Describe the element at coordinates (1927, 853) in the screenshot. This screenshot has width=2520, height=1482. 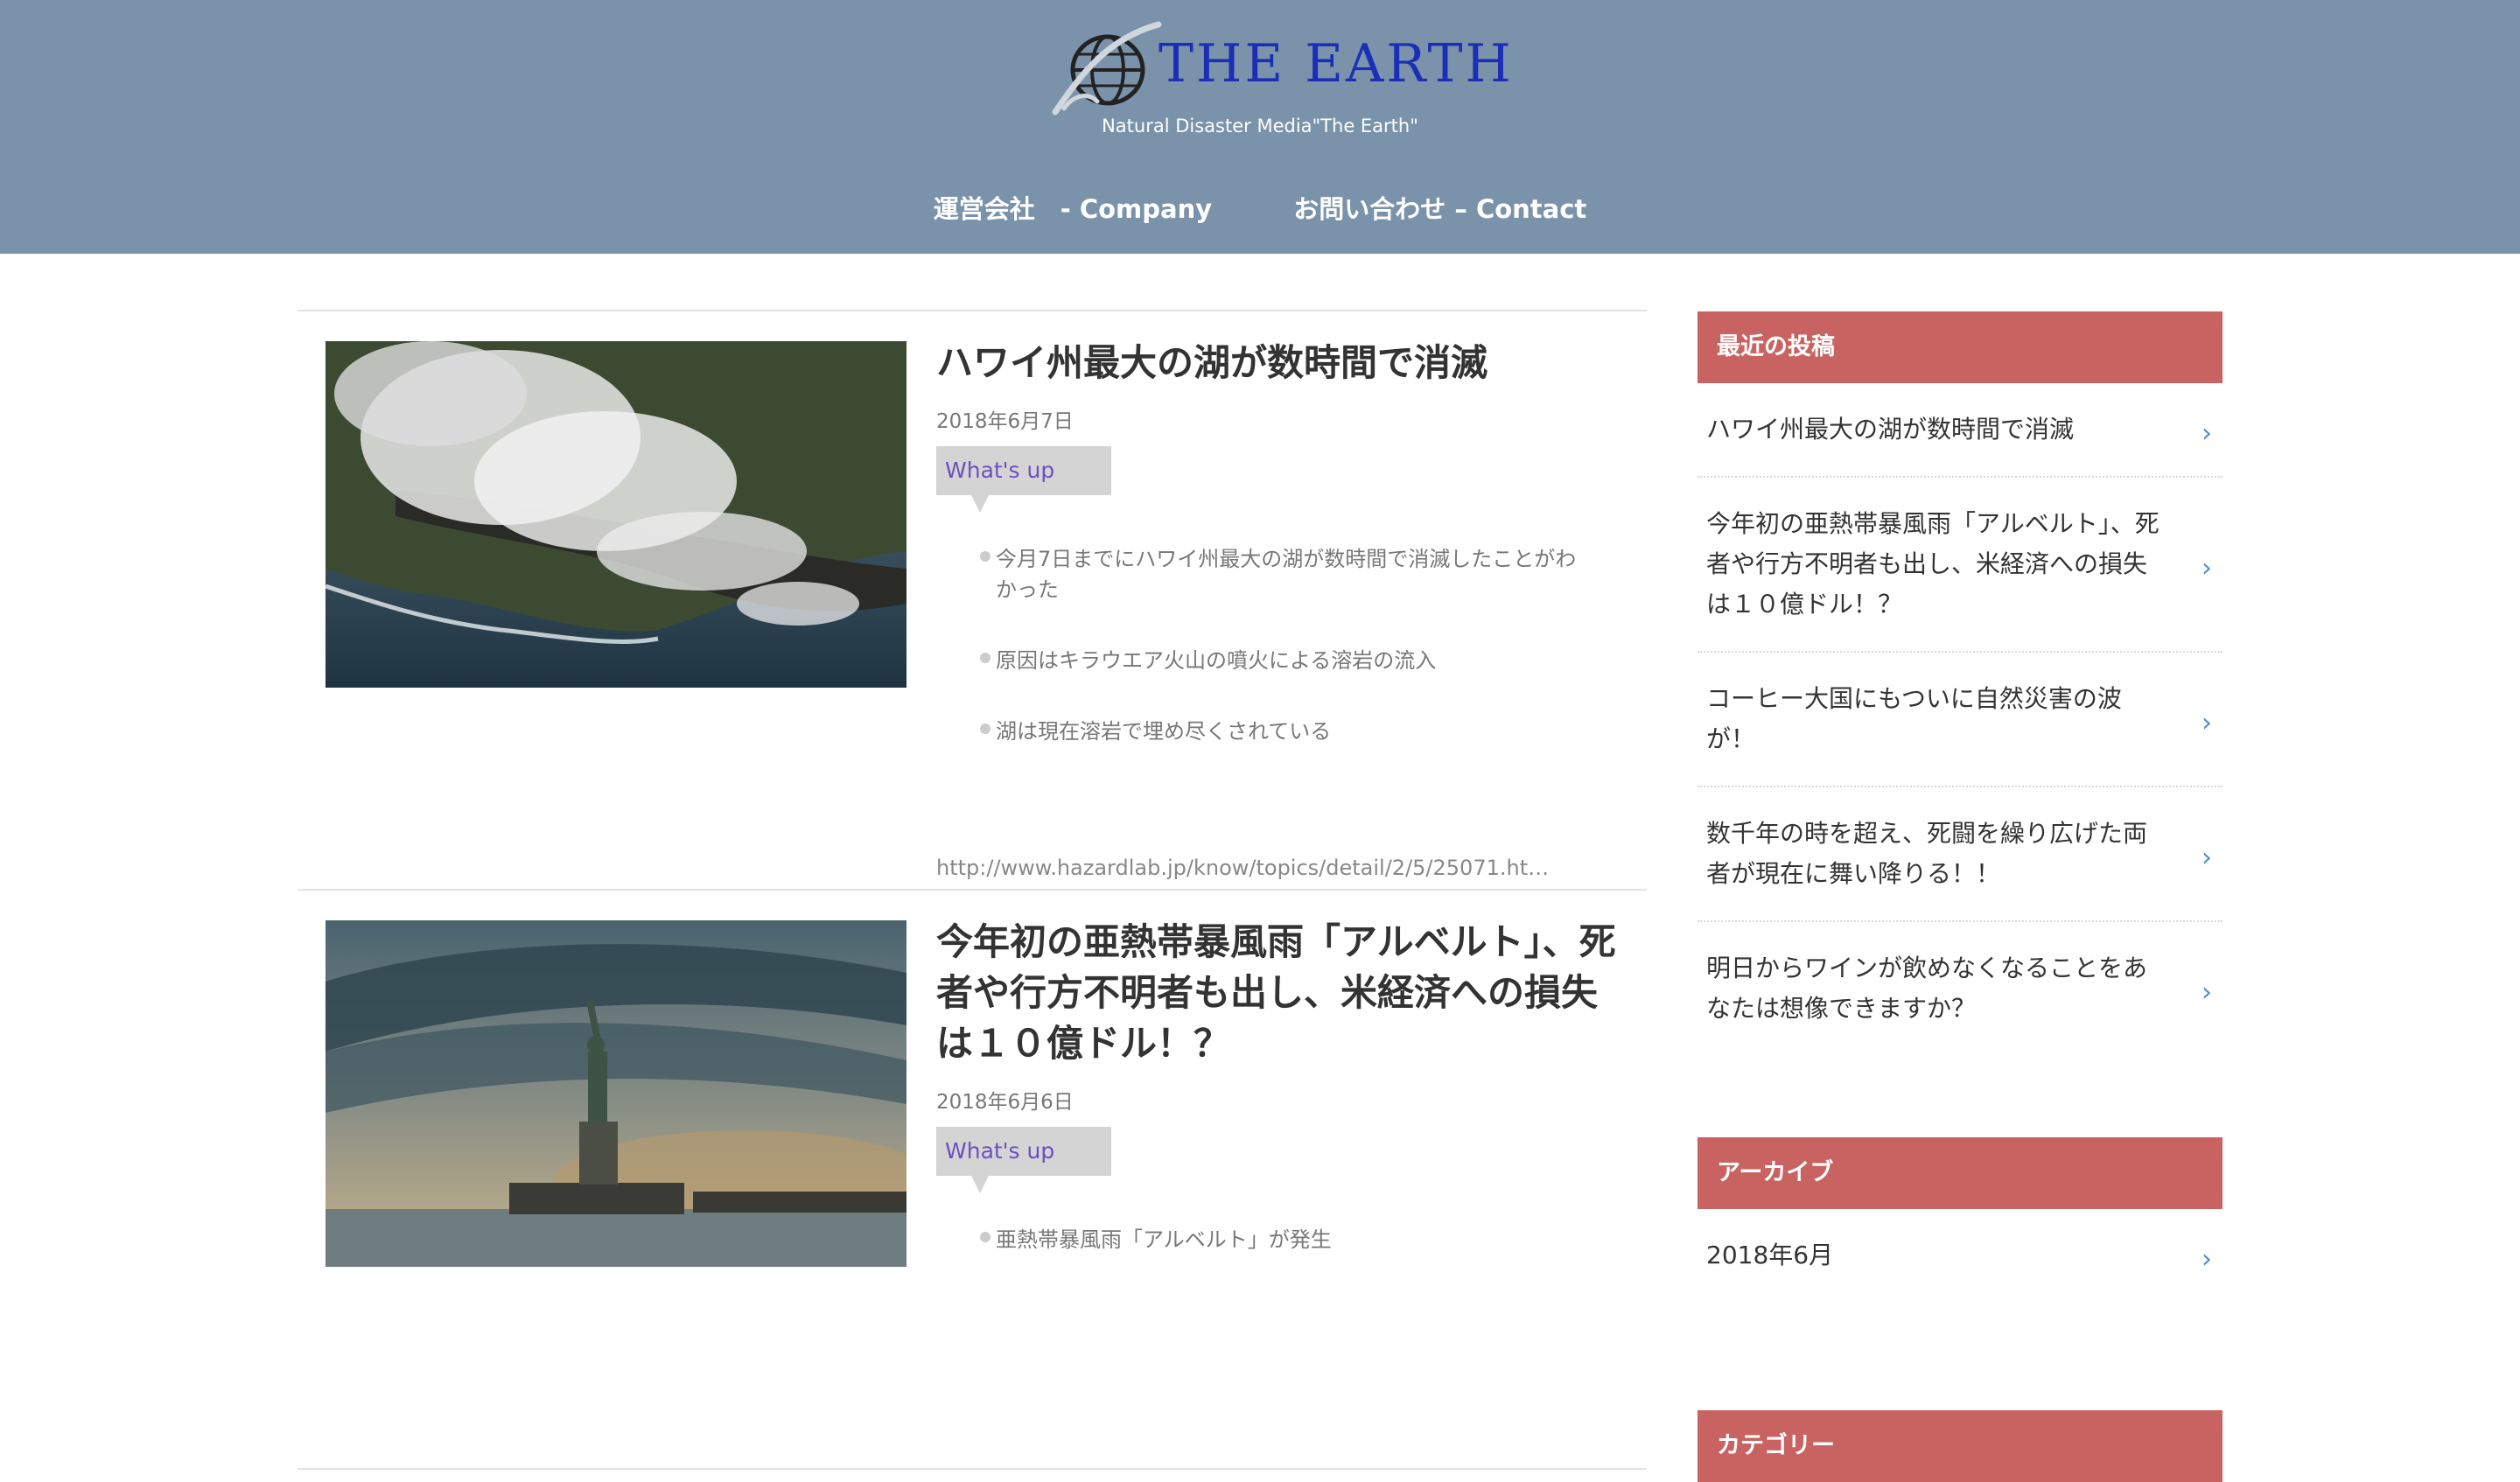
I see `recent-post-label: 数千年の時を超え、死闘を繰り広げた両者が現在に舞い降りる！！` at that location.